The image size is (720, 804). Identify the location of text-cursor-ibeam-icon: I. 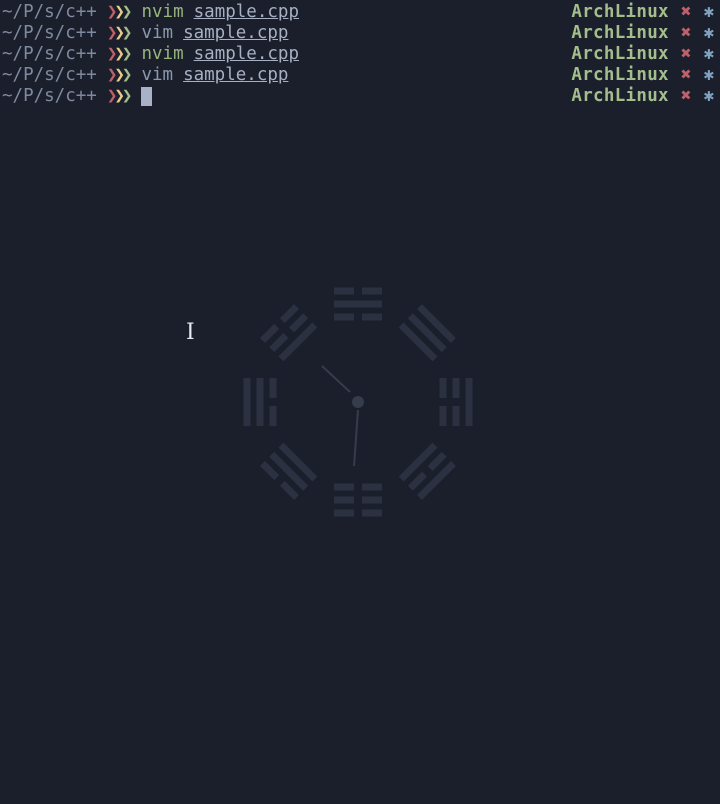
(190, 332).